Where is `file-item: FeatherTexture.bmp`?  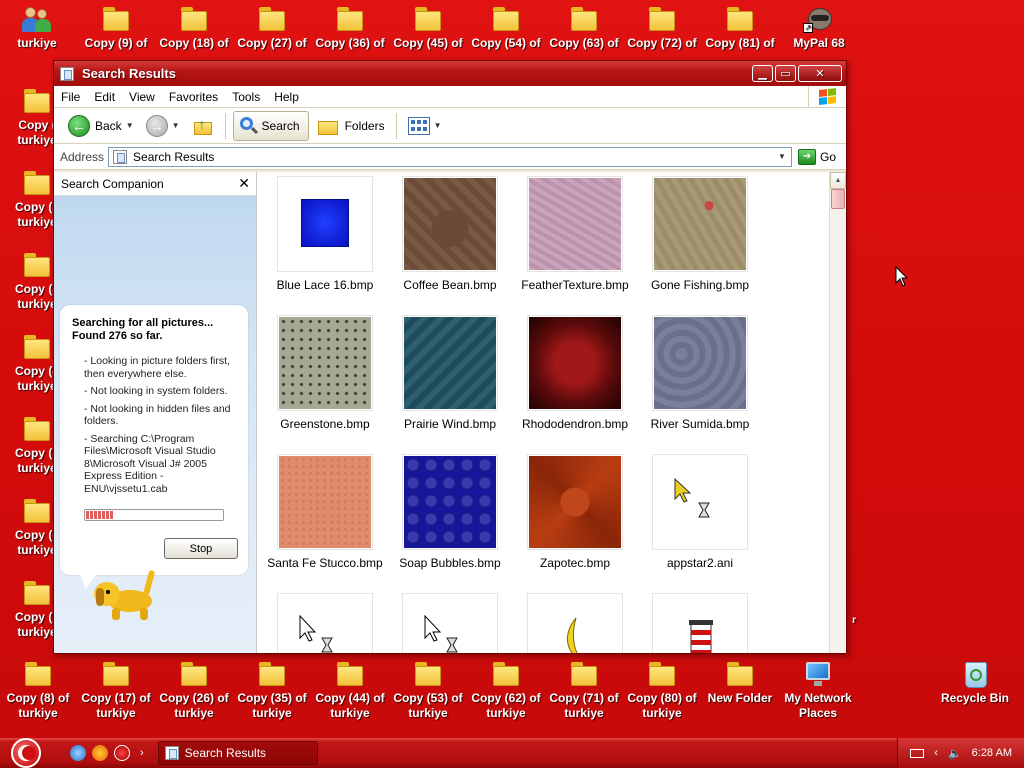
file-item: FeatherTexture.bmp is located at coordinates (575, 234).